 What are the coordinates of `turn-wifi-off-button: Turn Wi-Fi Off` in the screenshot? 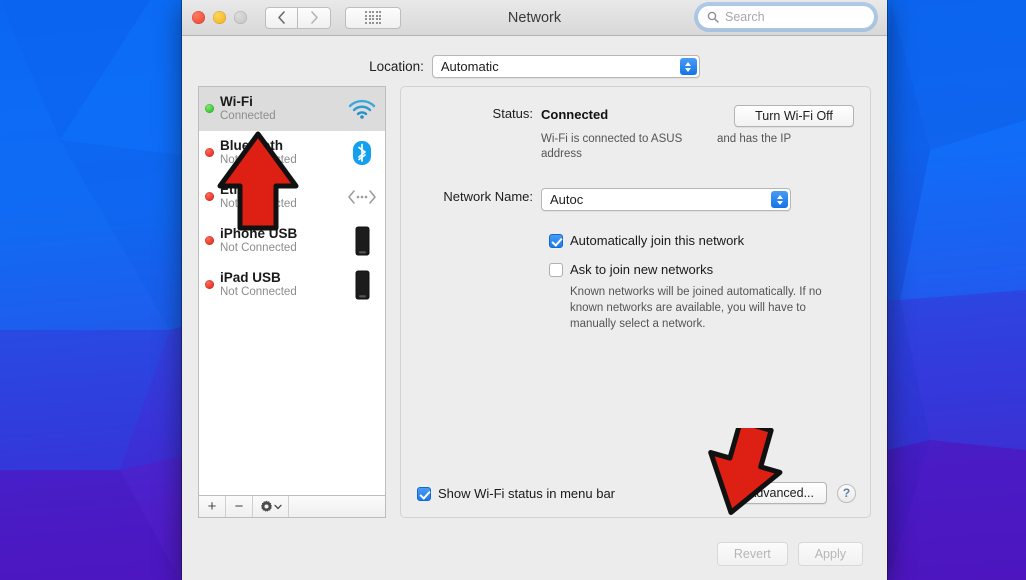 It's located at (794, 116).